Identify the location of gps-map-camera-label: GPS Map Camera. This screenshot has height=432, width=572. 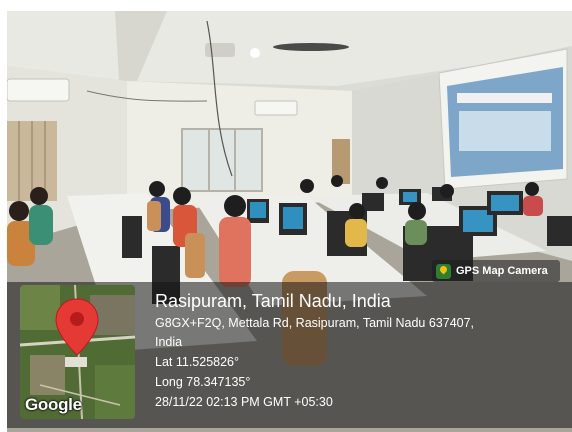
(502, 271).